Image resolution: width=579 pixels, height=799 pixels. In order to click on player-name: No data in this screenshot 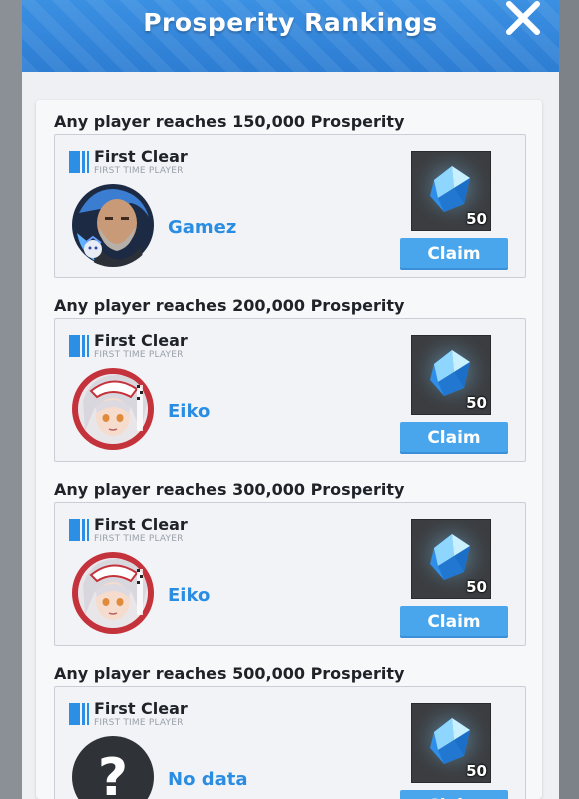, I will do `click(208, 779)`.